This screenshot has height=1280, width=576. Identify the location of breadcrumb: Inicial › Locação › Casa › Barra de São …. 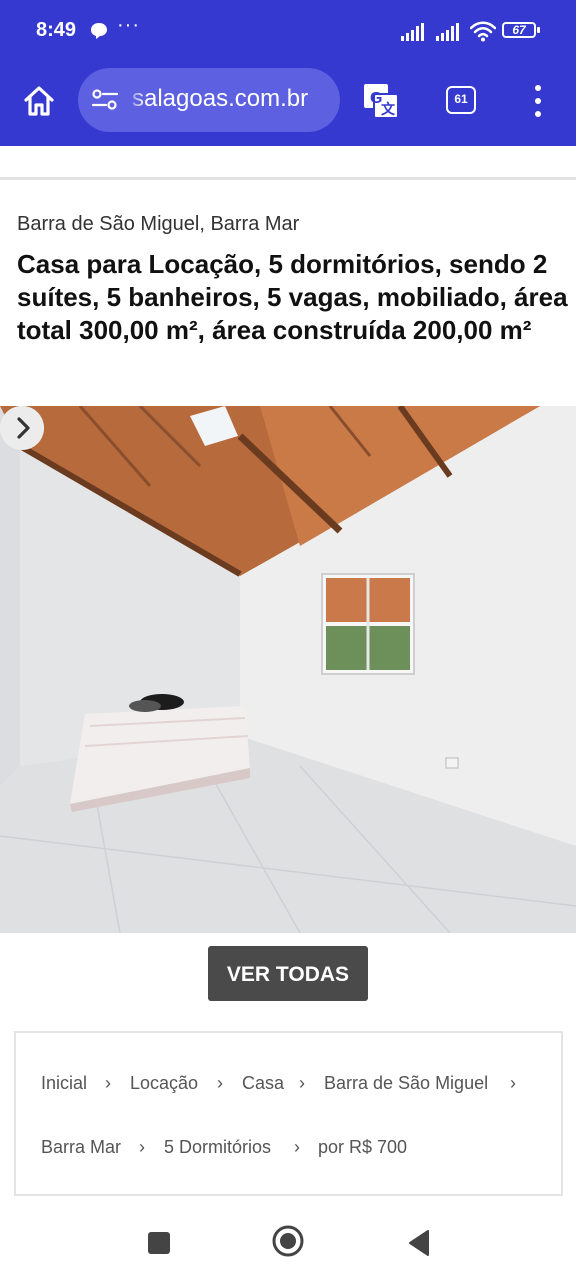
(288, 1113).